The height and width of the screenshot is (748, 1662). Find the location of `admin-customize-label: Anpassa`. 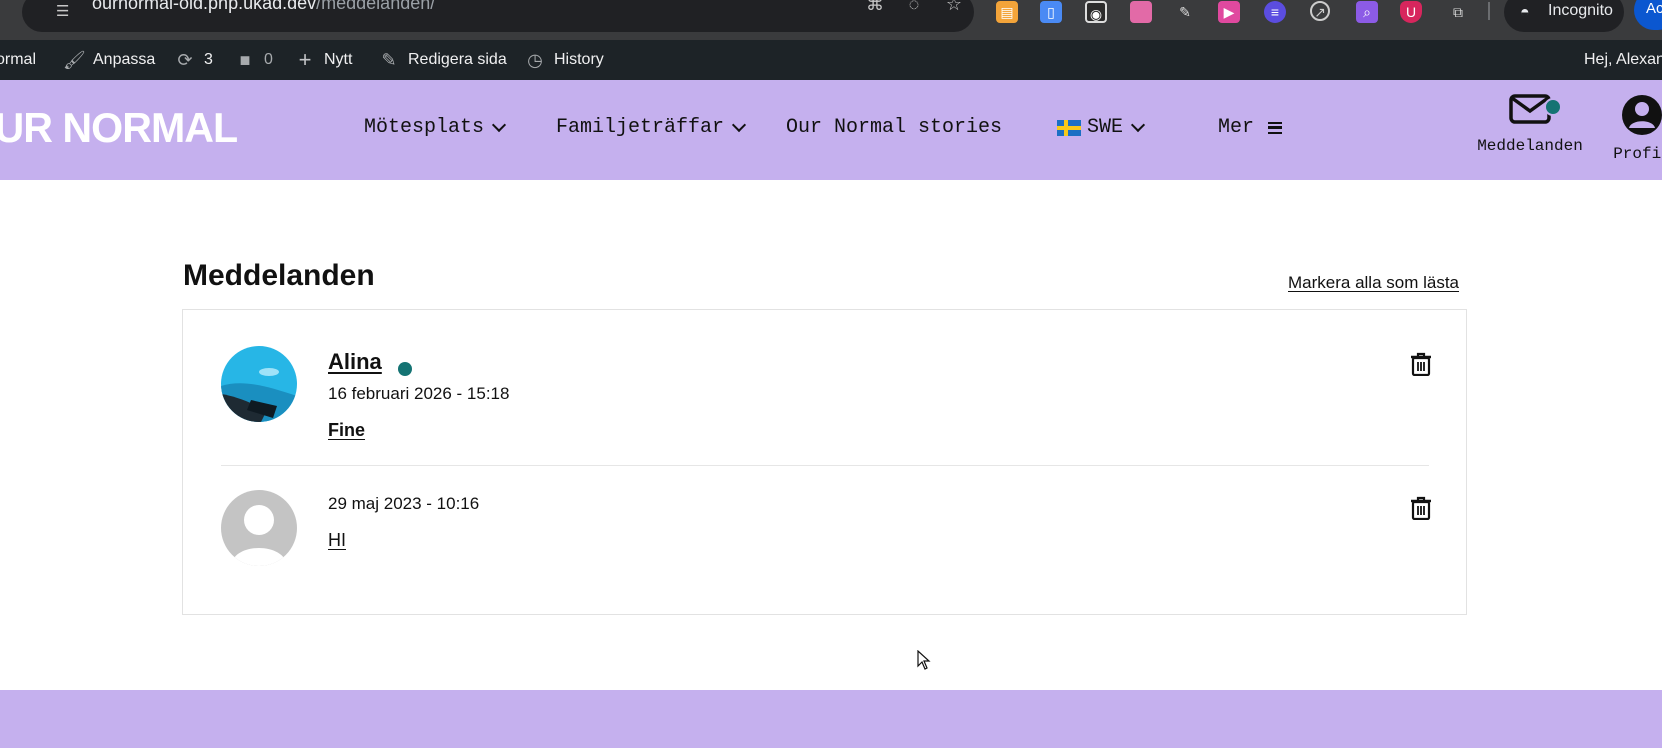

admin-customize-label: Anpassa is located at coordinates (124, 59).